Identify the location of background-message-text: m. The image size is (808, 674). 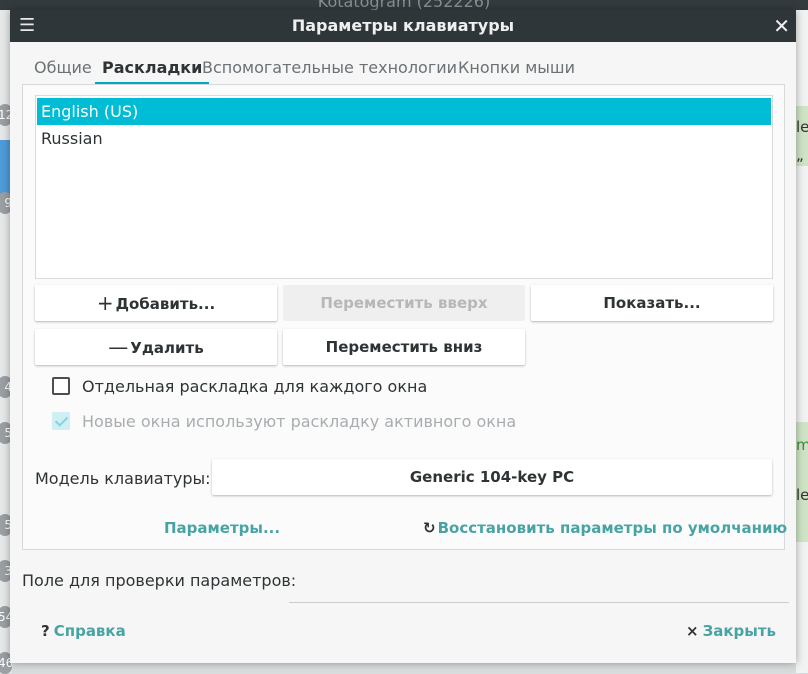
(802, 445).